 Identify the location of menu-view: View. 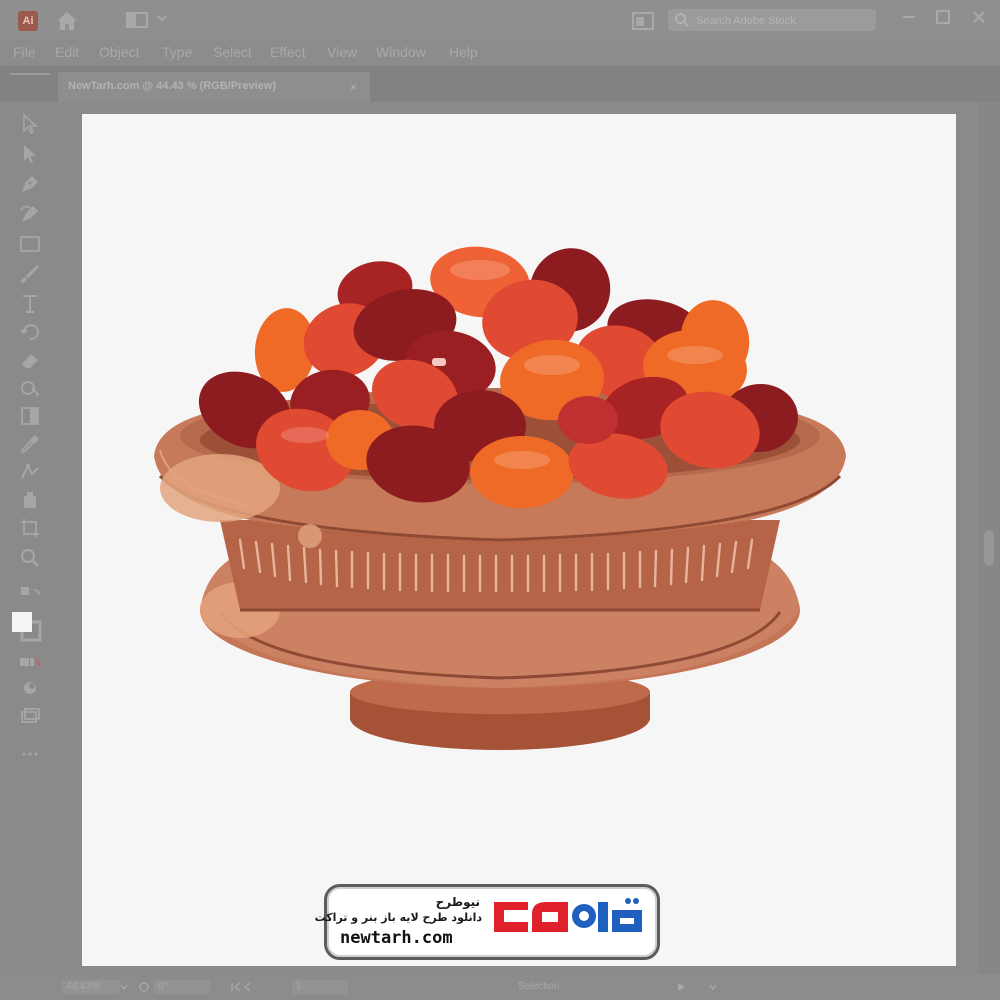
(342, 52).